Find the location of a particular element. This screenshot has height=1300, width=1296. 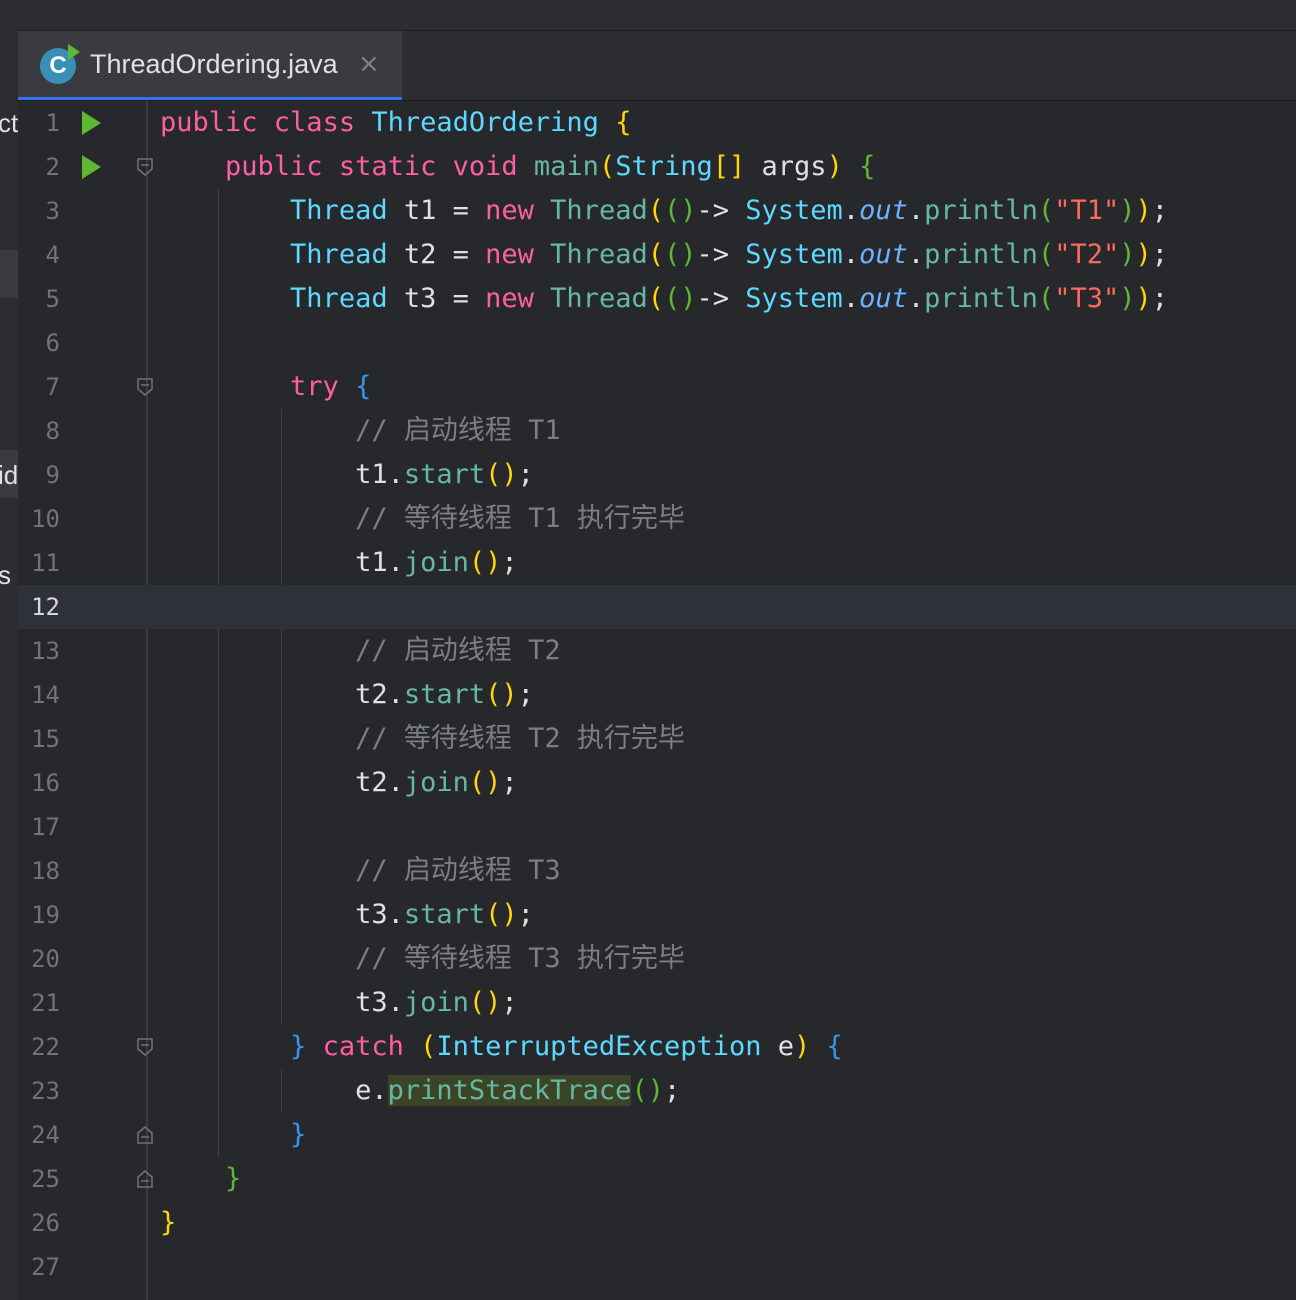

code-line: 15 // 等待线程 T2 执行完毕 is located at coordinates (657, 739).